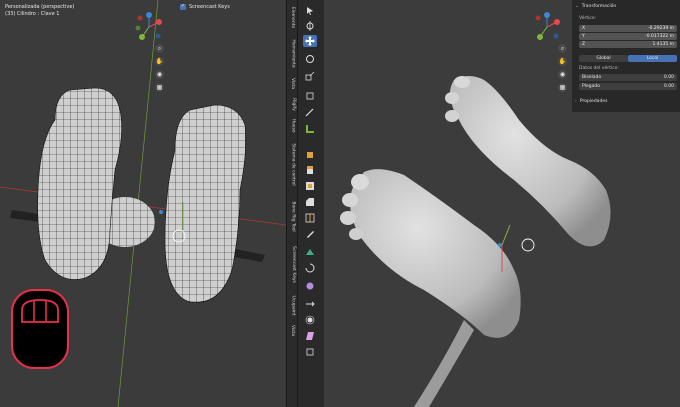 Image resolution: width=680 pixels, height=407 pixels. Describe the element at coordinates (310, 41) in the screenshot. I see `move-tool-icon` at that location.